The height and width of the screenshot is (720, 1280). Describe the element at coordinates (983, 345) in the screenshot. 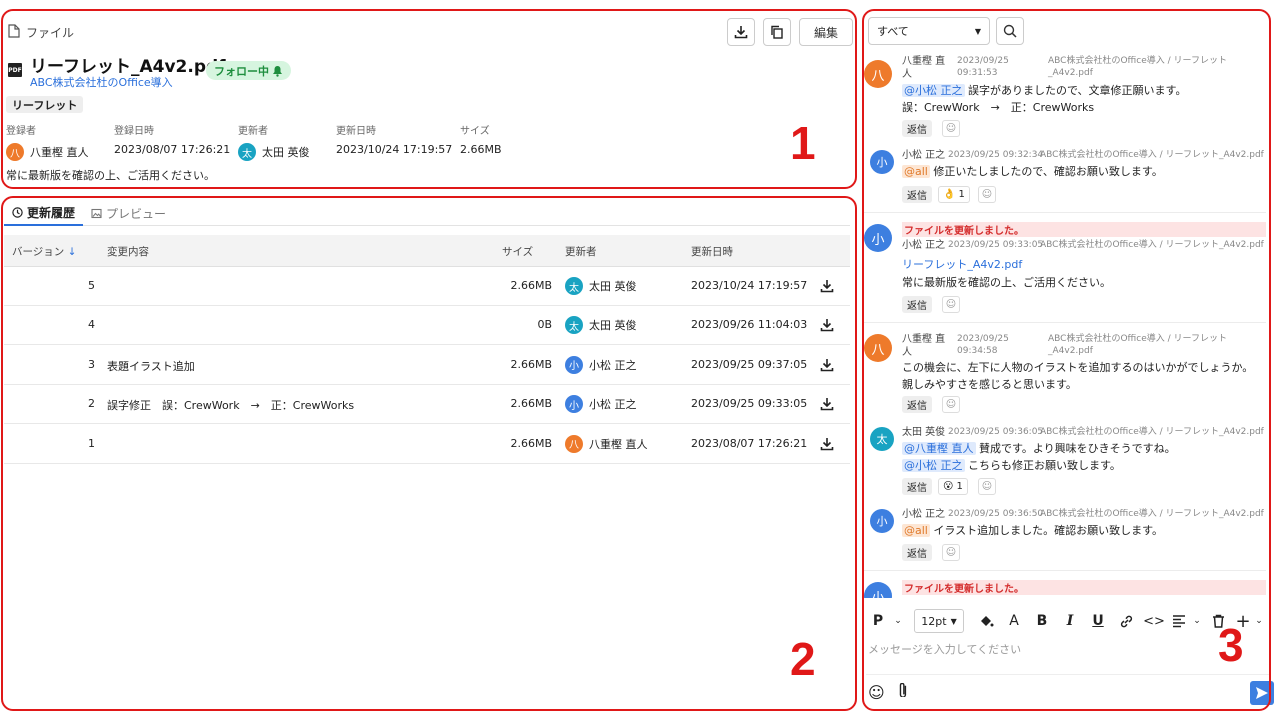

I see `message-timestamp: 2023/09/25 09:34:58` at that location.